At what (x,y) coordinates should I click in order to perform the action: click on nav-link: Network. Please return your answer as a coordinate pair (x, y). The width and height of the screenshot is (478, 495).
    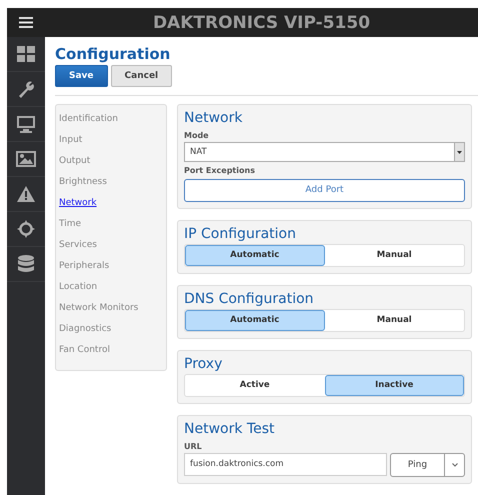
    Looking at the image, I should click on (111, 203).